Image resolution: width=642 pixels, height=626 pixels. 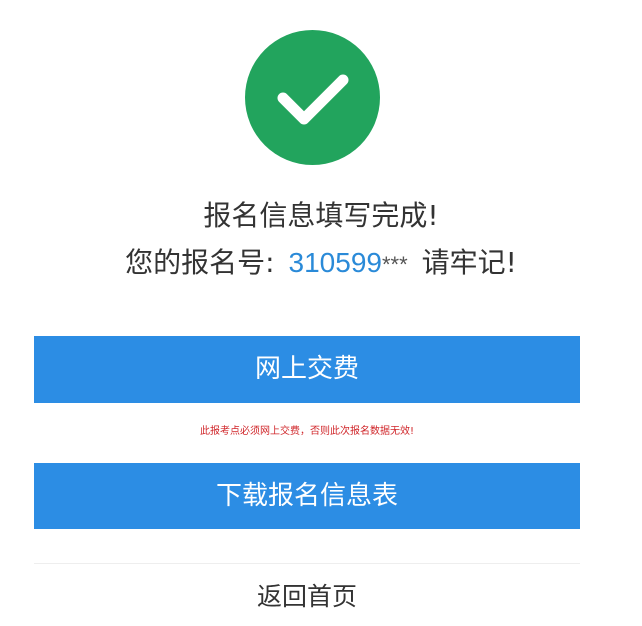 I want to click on return-home-link: 返回首页, so click(x=307, y=597).